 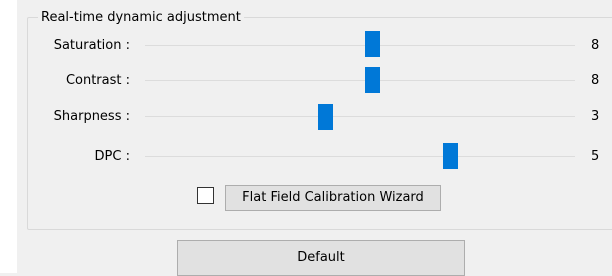 I want to click on sharpness-value: 3, so click(x=595, y=116).